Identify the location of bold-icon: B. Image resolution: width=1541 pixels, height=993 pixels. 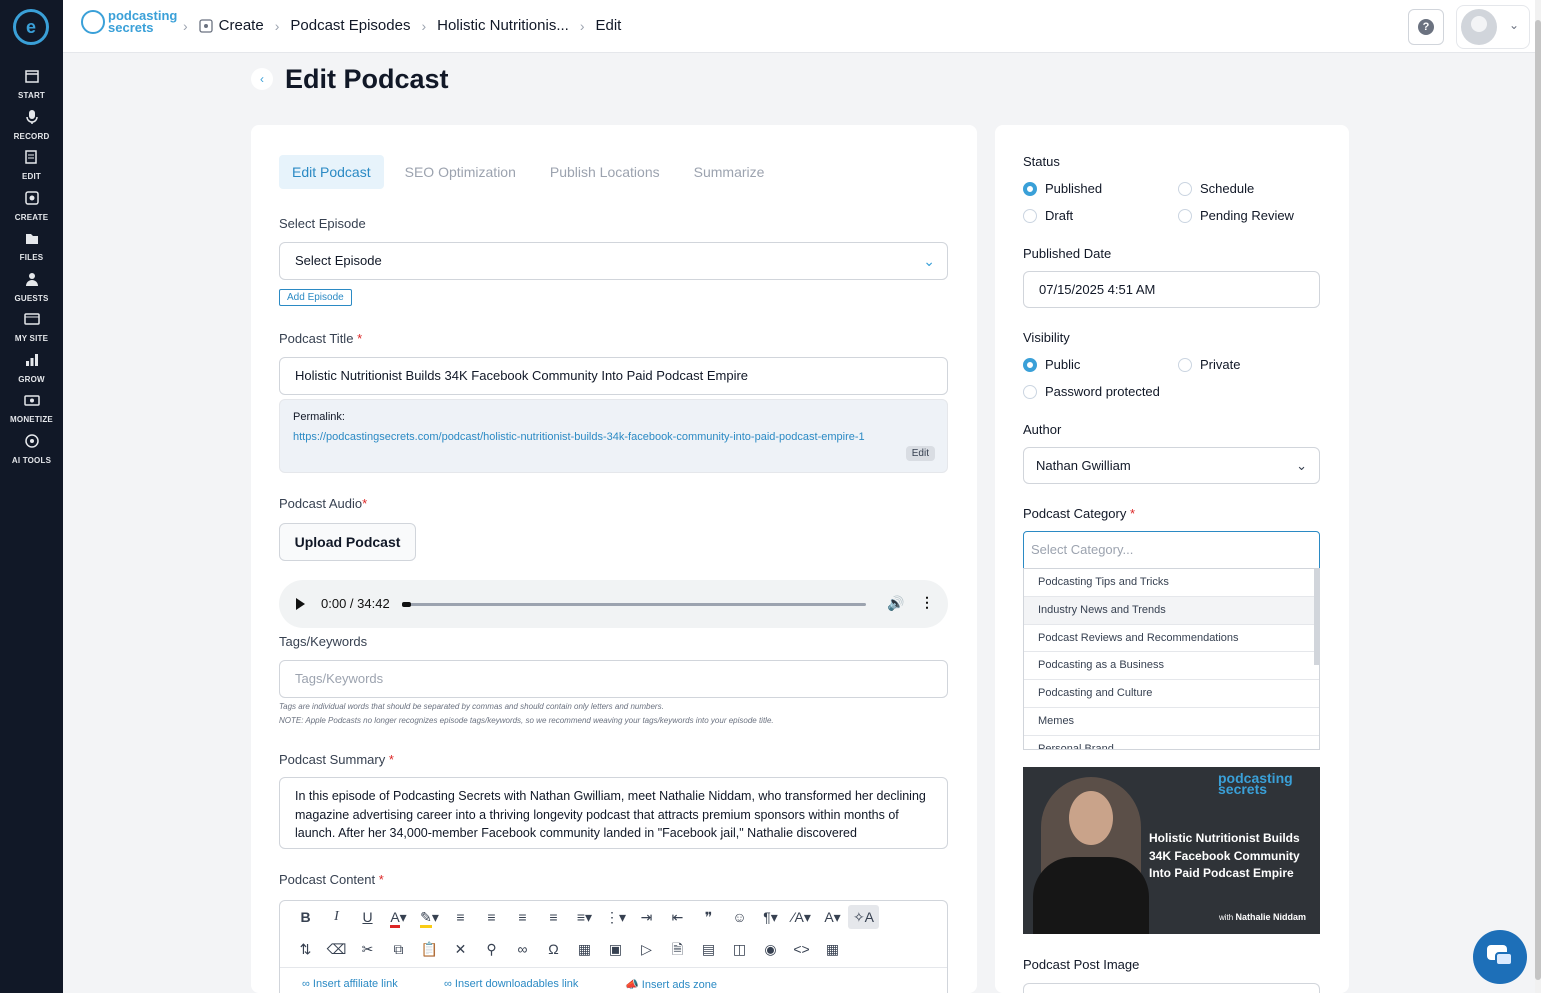
(305, 917).